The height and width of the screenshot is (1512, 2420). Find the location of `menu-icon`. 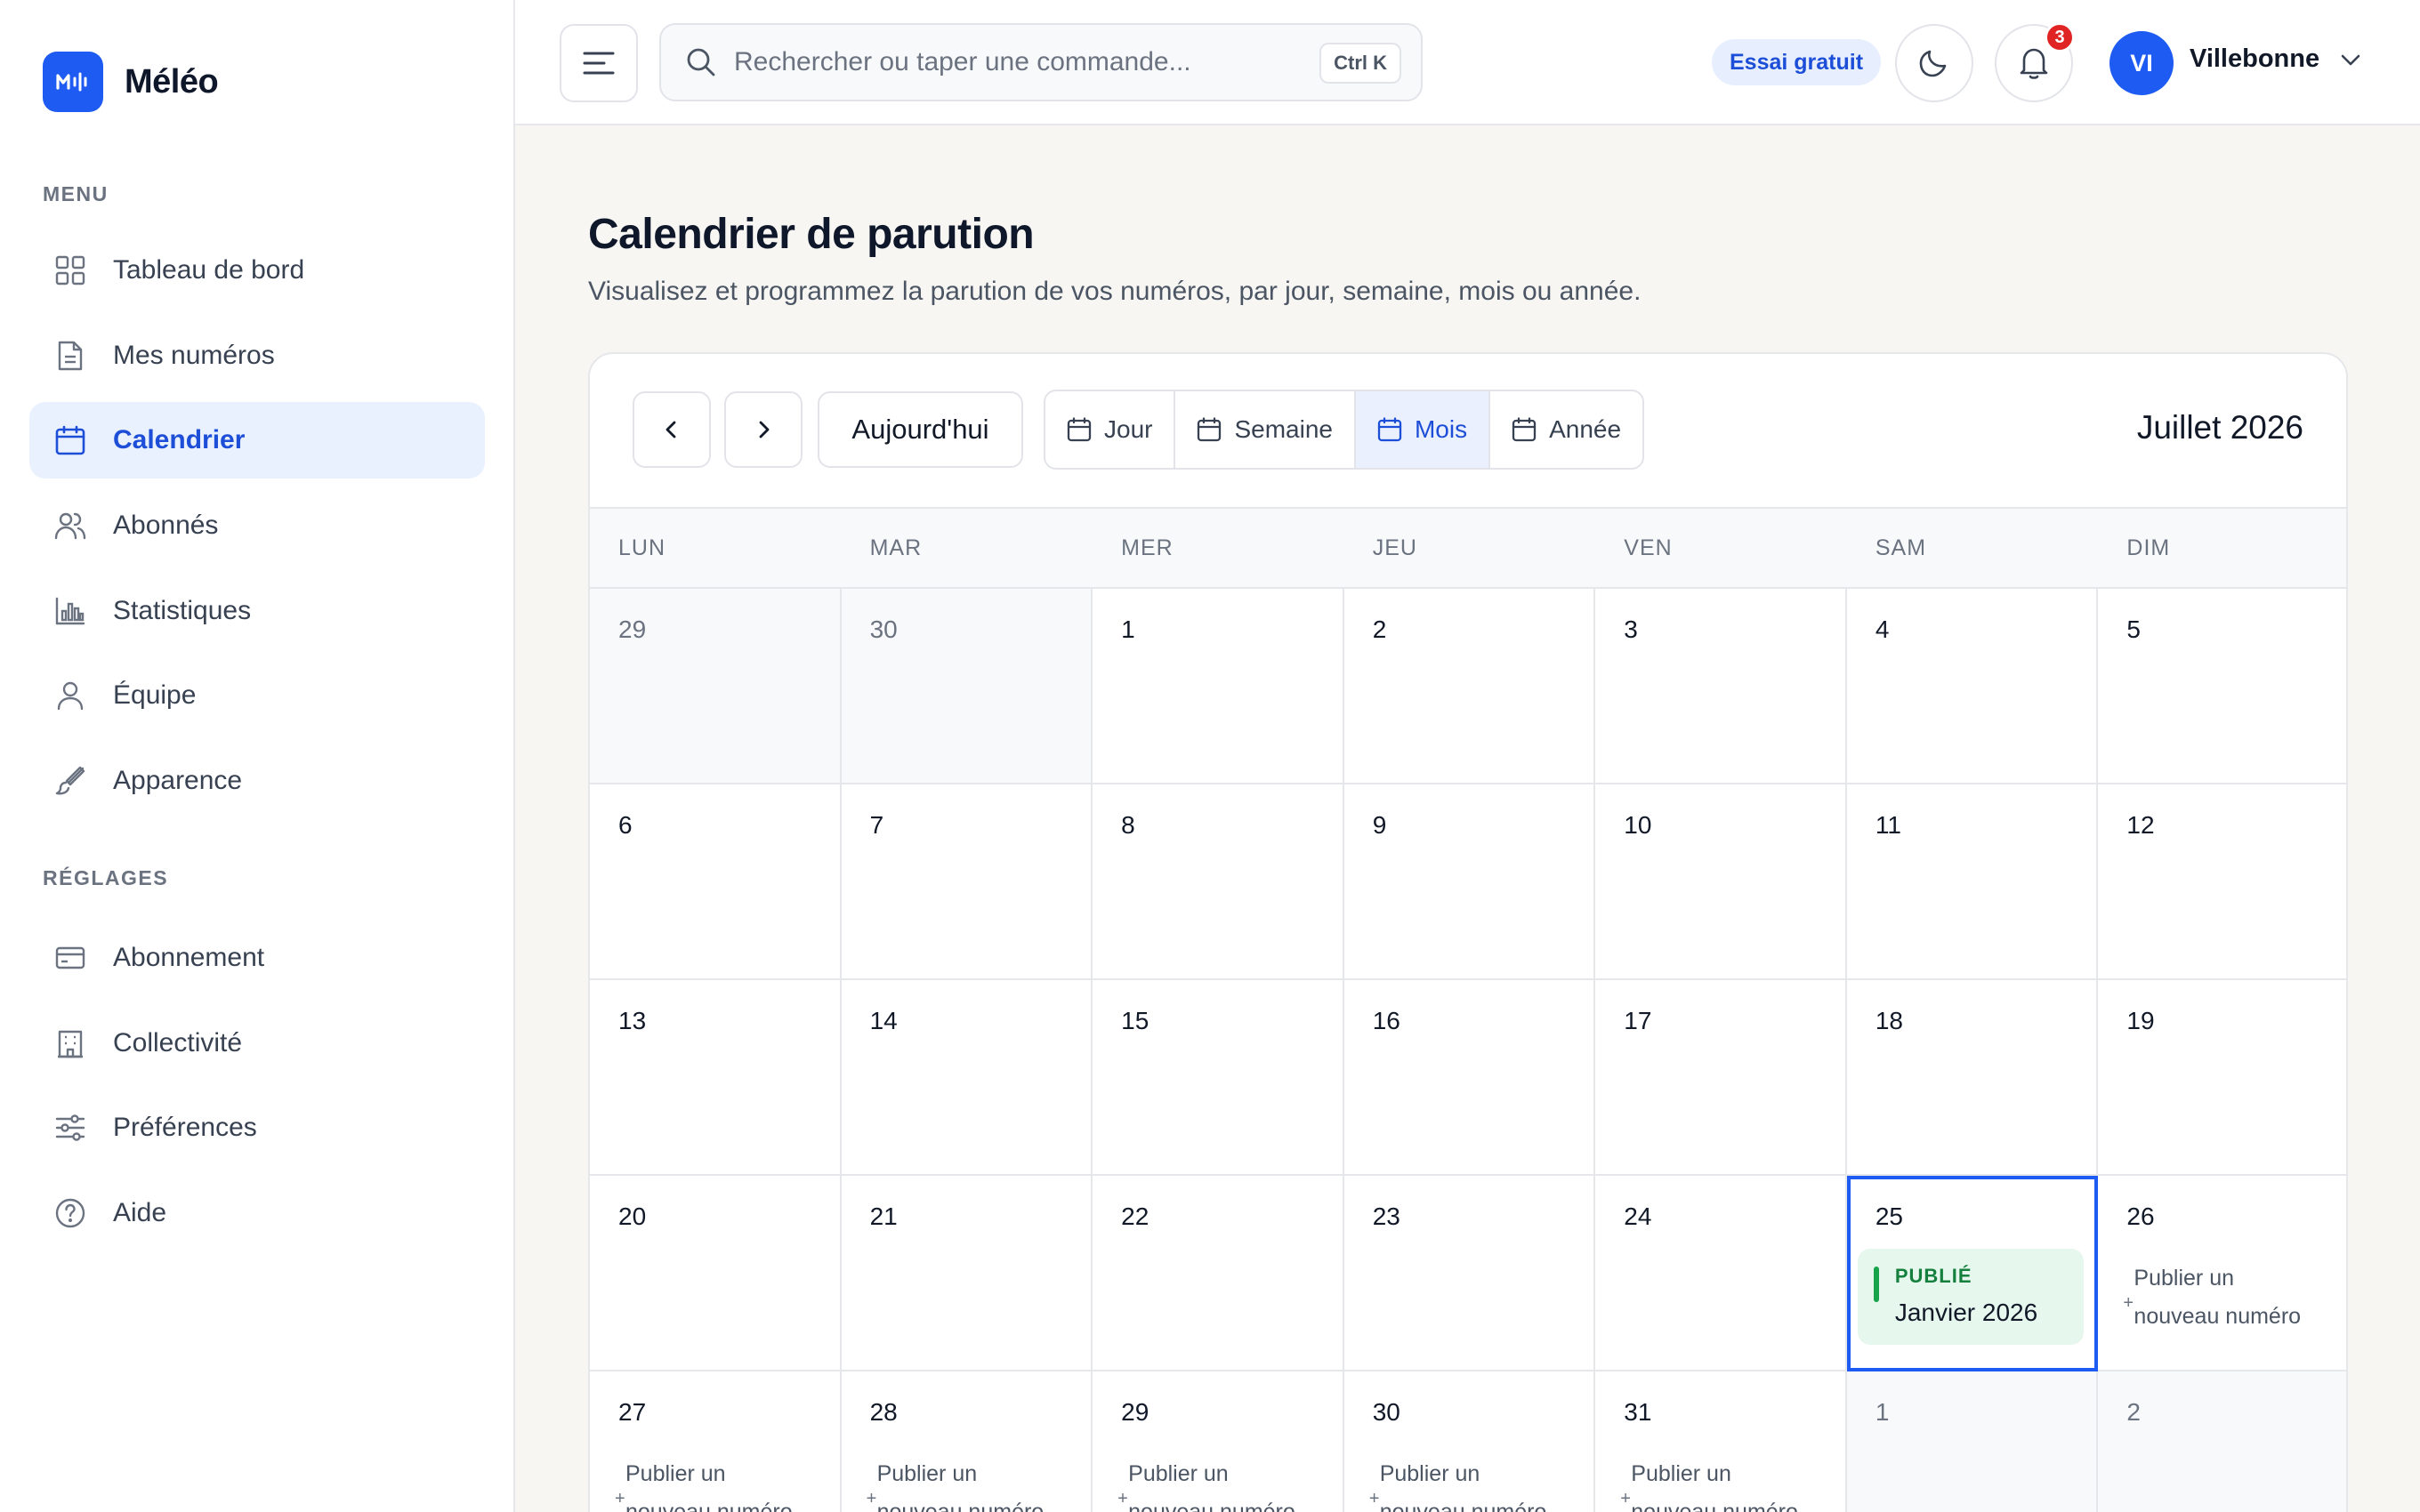

menu-icon is located at coordinates (599, 63).